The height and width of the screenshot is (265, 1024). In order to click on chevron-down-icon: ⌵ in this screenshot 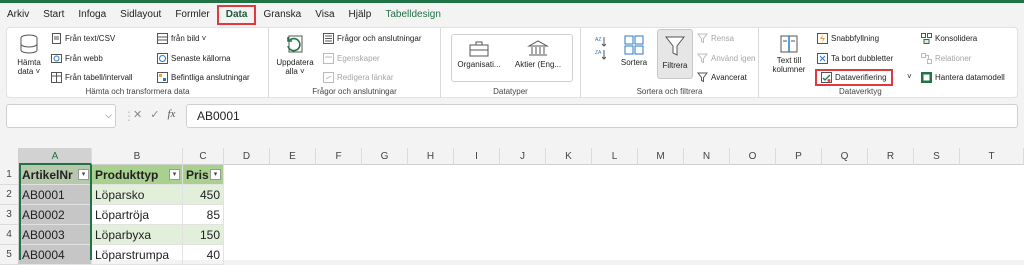, I will do `click(108, 115)`.